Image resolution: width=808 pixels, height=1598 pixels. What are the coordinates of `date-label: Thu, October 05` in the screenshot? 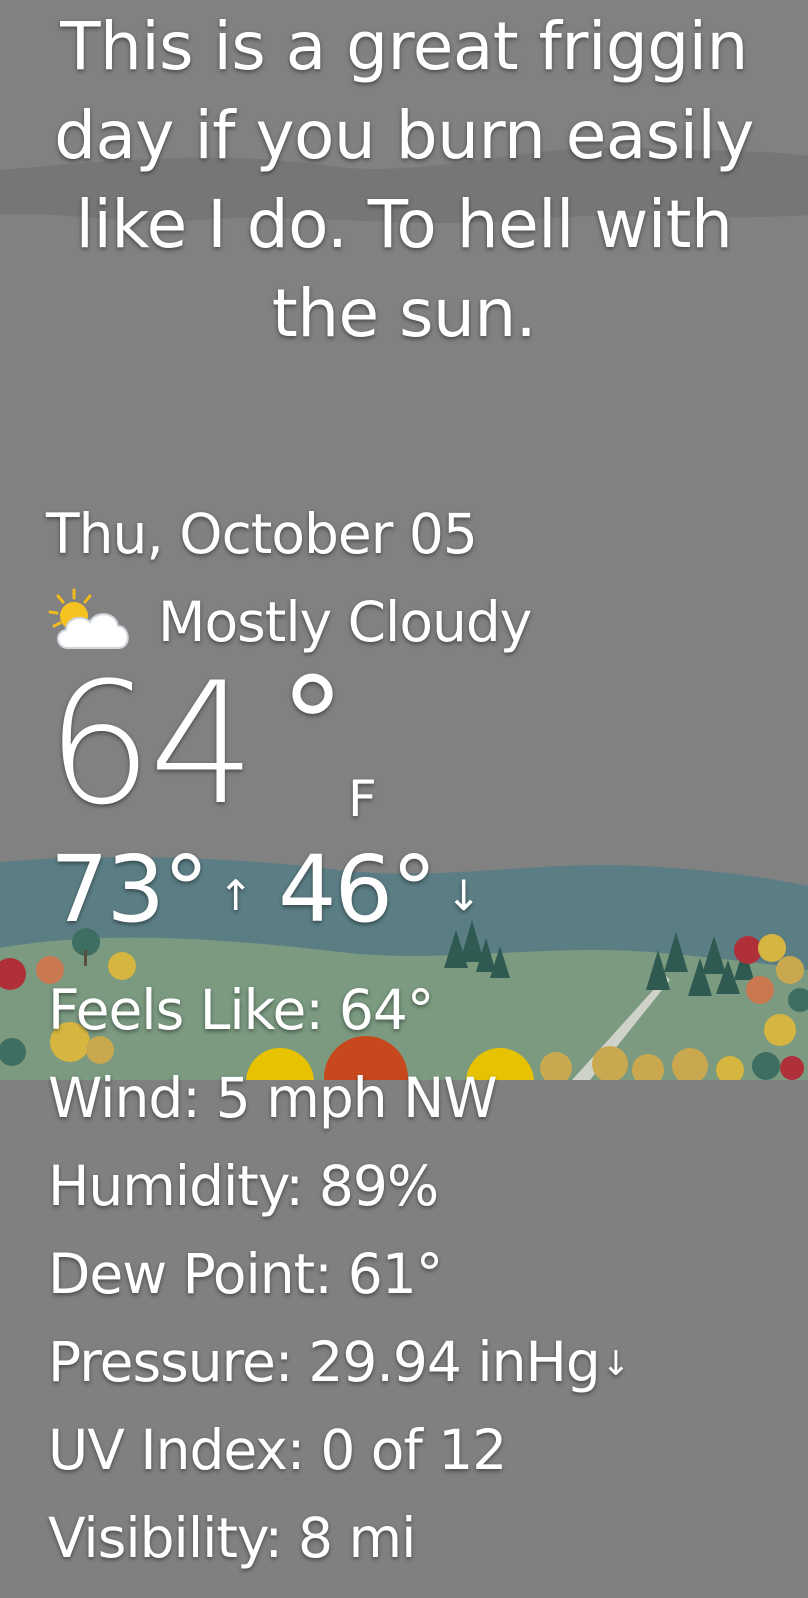 It's located at (262, 534).